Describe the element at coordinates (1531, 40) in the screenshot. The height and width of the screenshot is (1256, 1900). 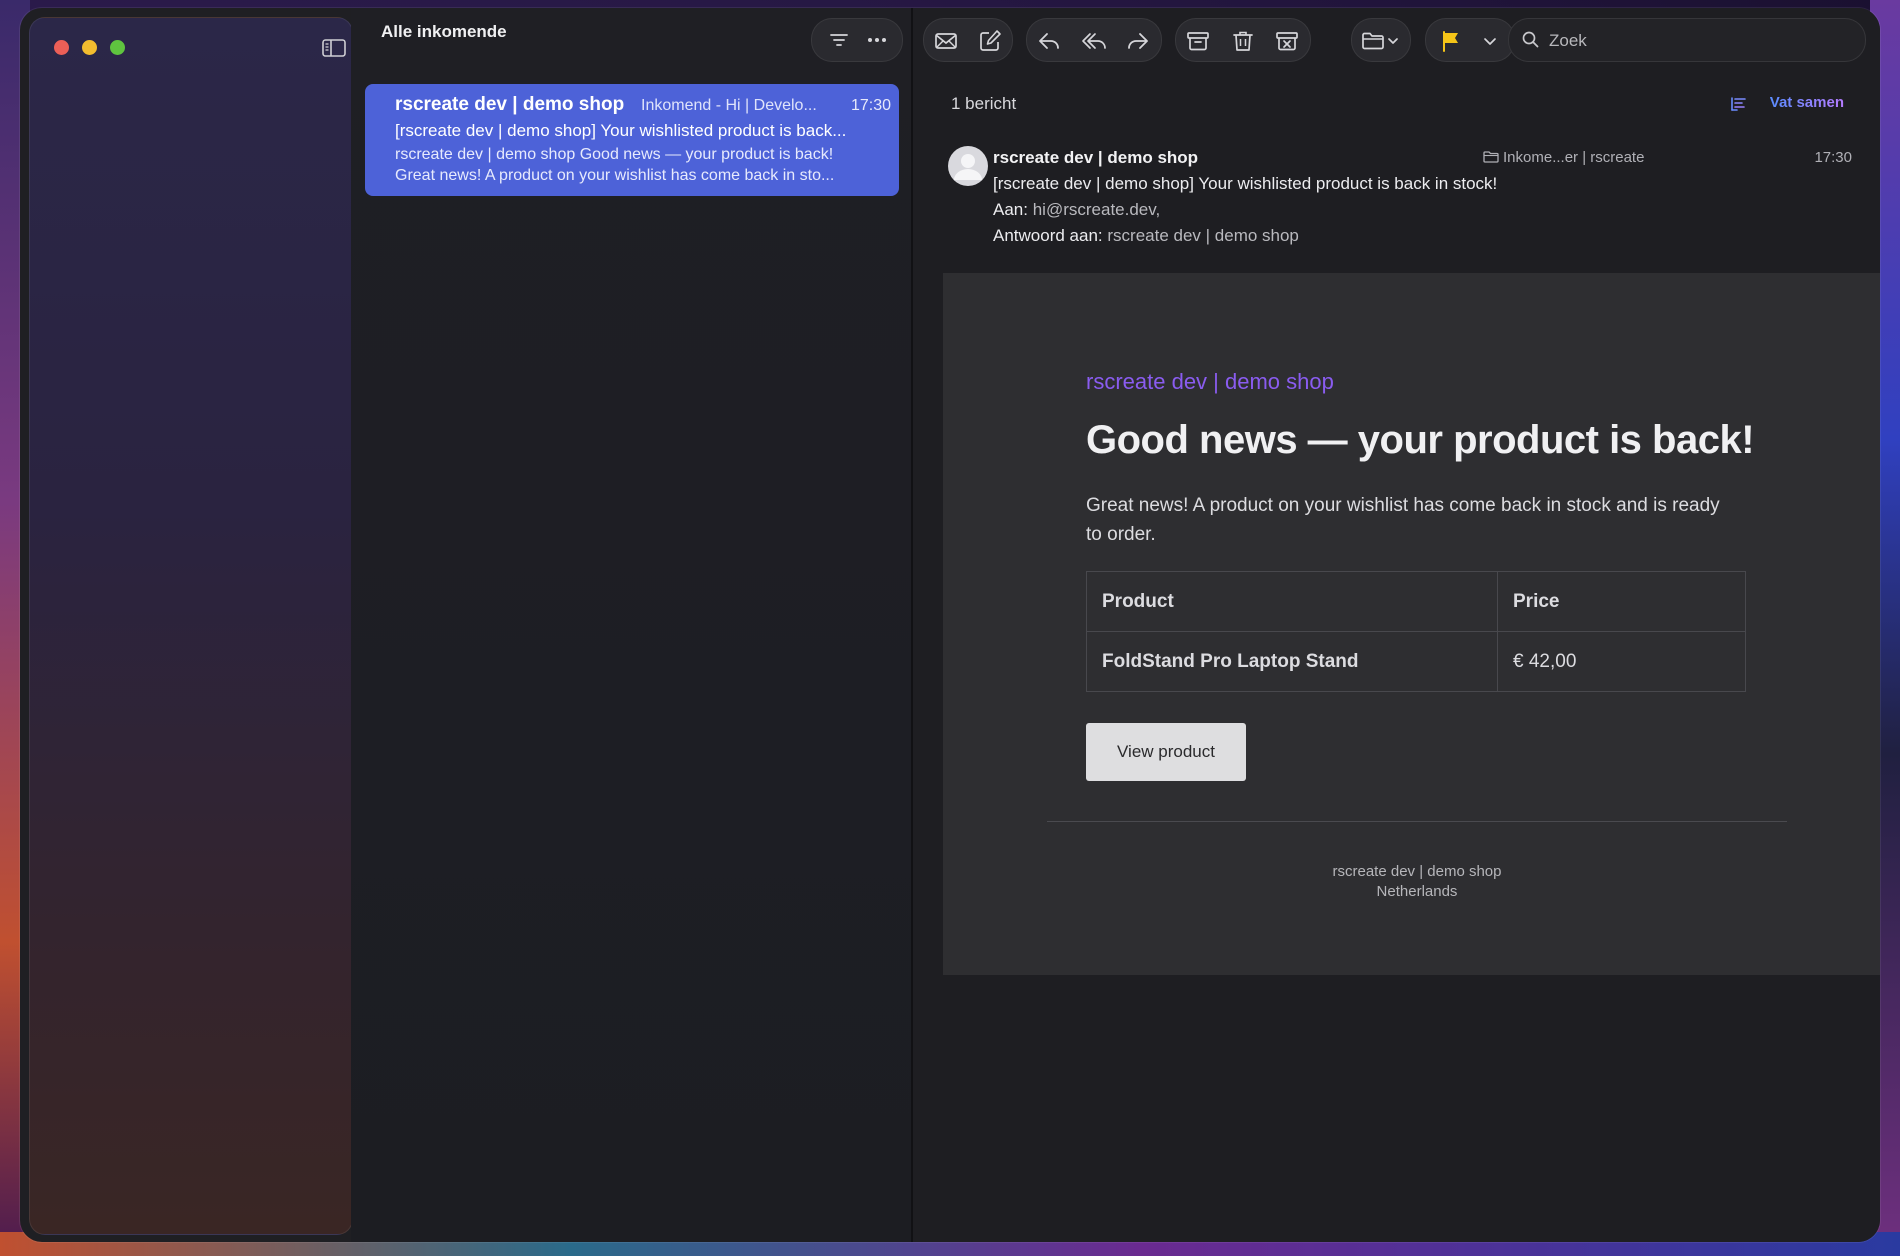
I see `search-icon` at that location.